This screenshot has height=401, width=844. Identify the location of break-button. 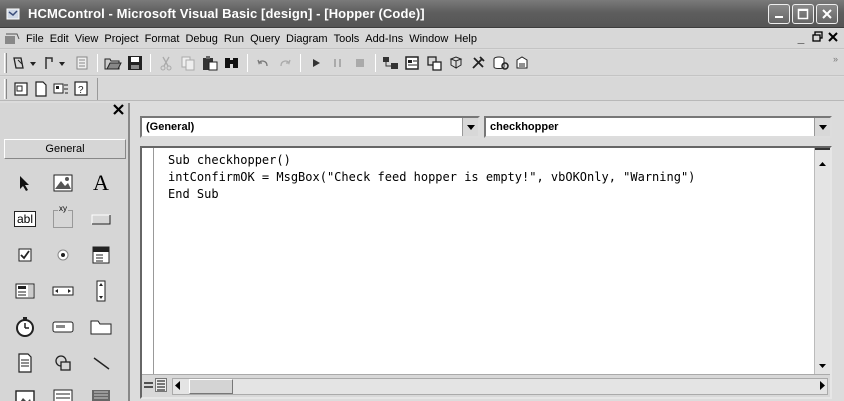
(338, 63).